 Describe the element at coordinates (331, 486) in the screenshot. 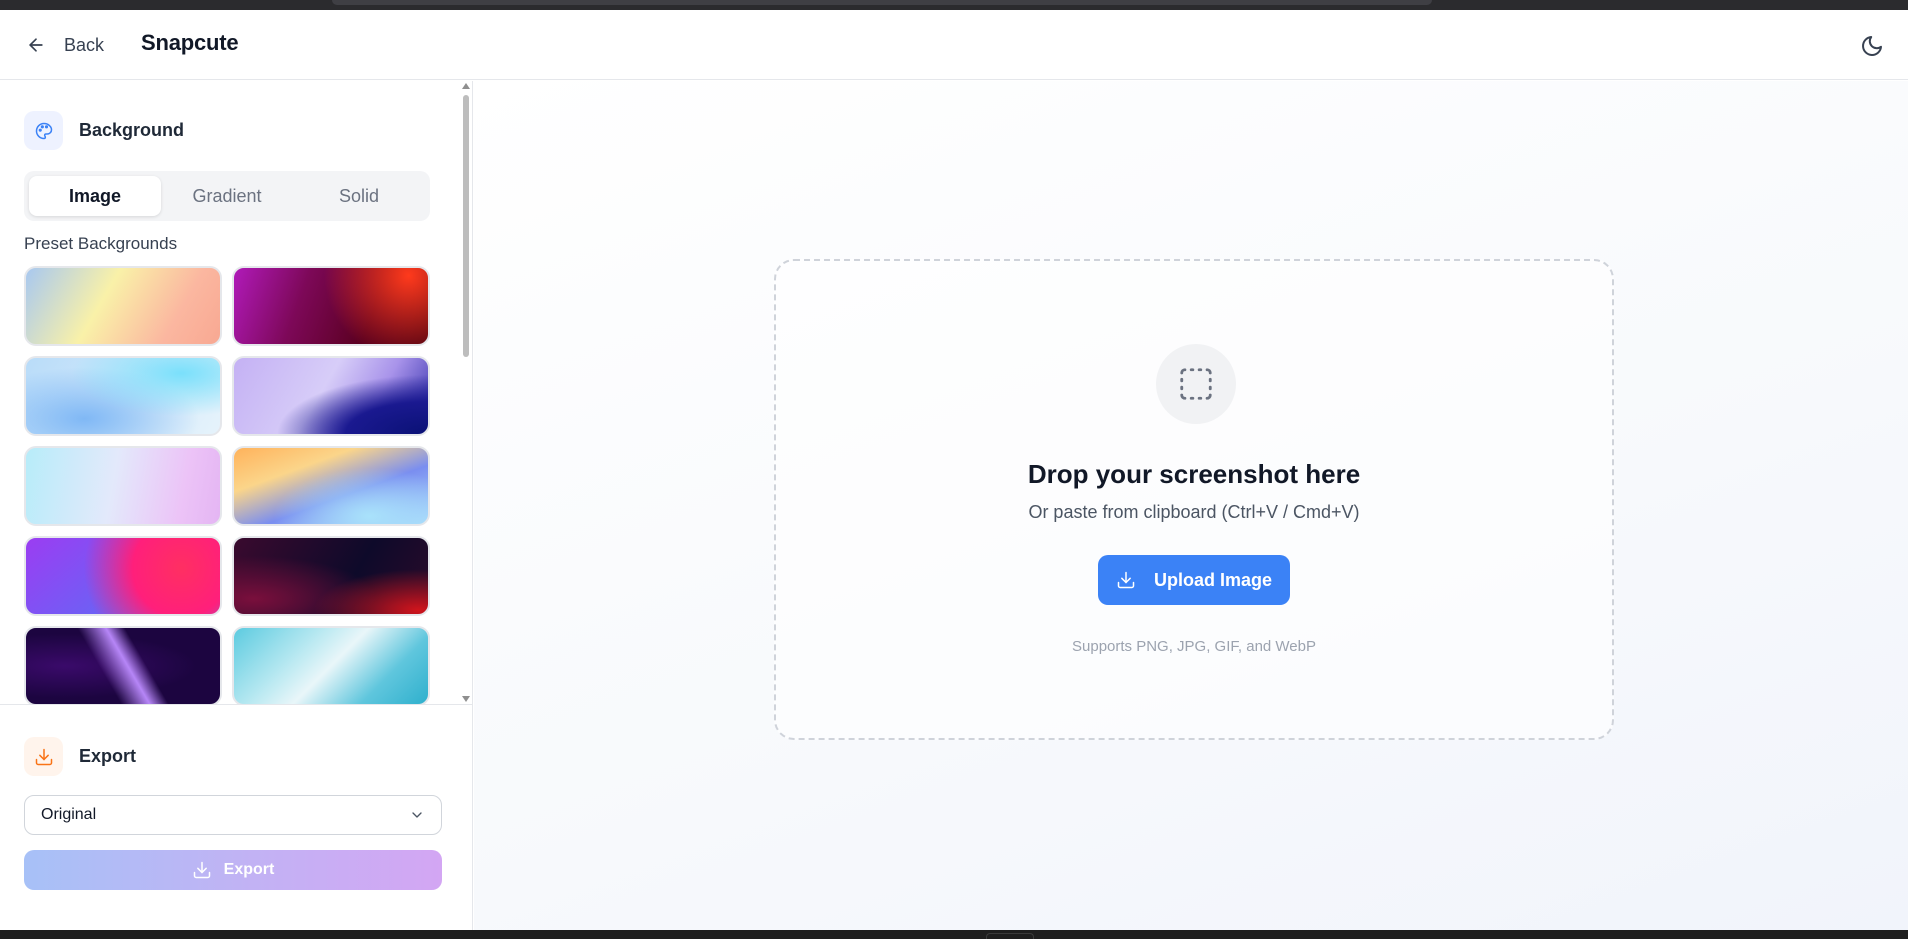

I see `preset-swatch-orange-blue-sunset` at that location.